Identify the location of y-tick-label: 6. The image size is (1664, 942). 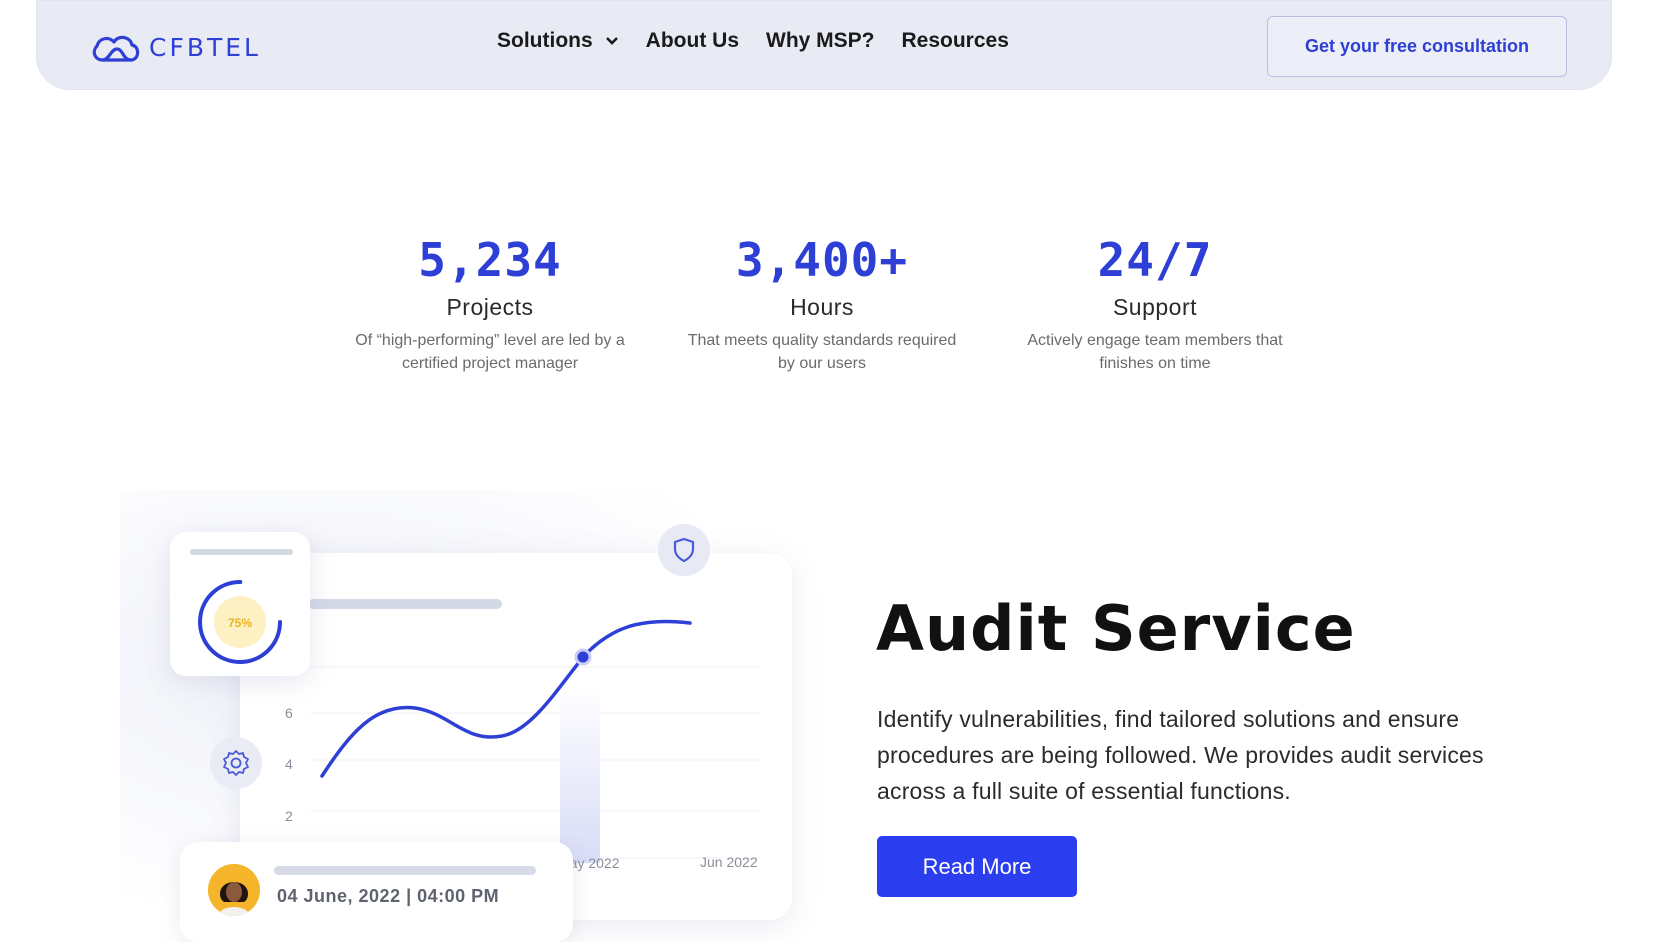
(289, 713).